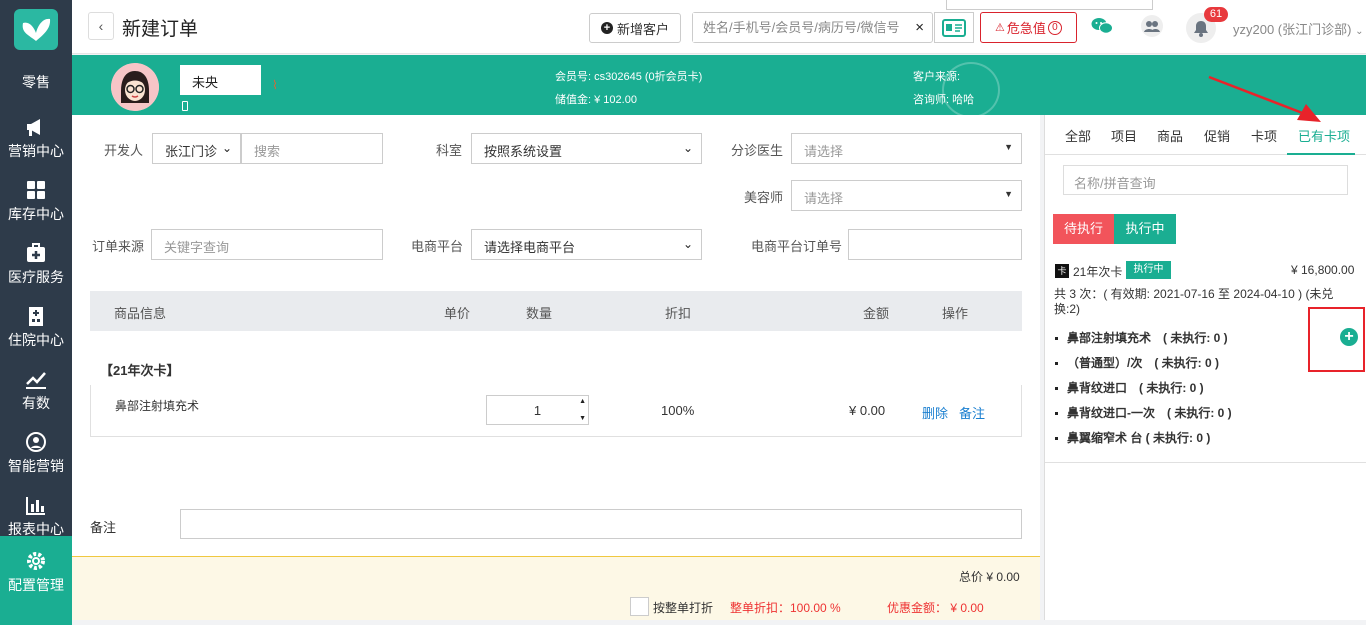 The image size is (1366, 625). Describe the element at coordinates (220, 80) in the screenshot. I see `customer-name: 未央` at that location.